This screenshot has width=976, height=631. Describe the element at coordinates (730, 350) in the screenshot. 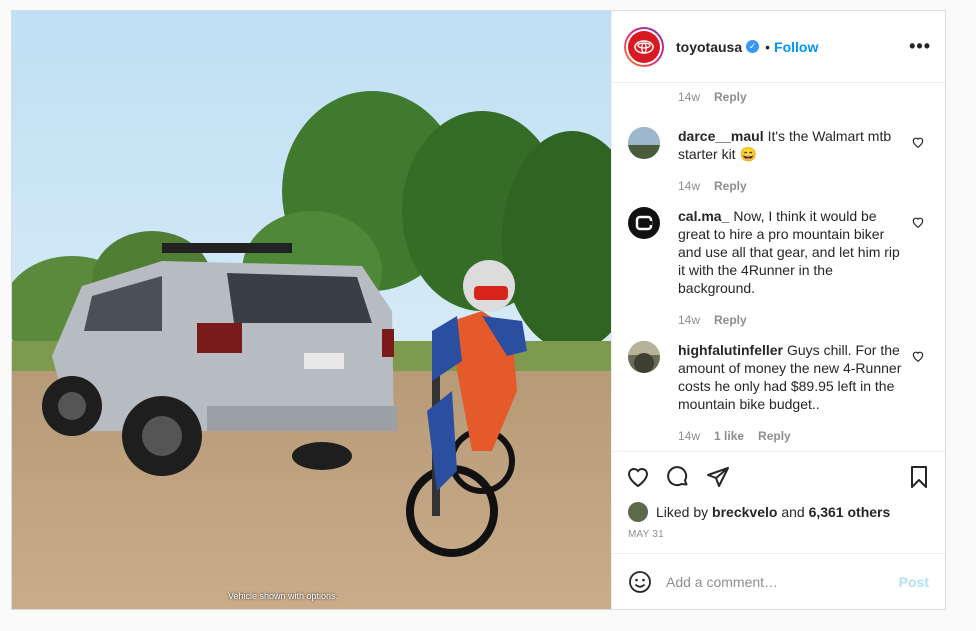

I see `comment-username: highfalutinfeller` at that location.